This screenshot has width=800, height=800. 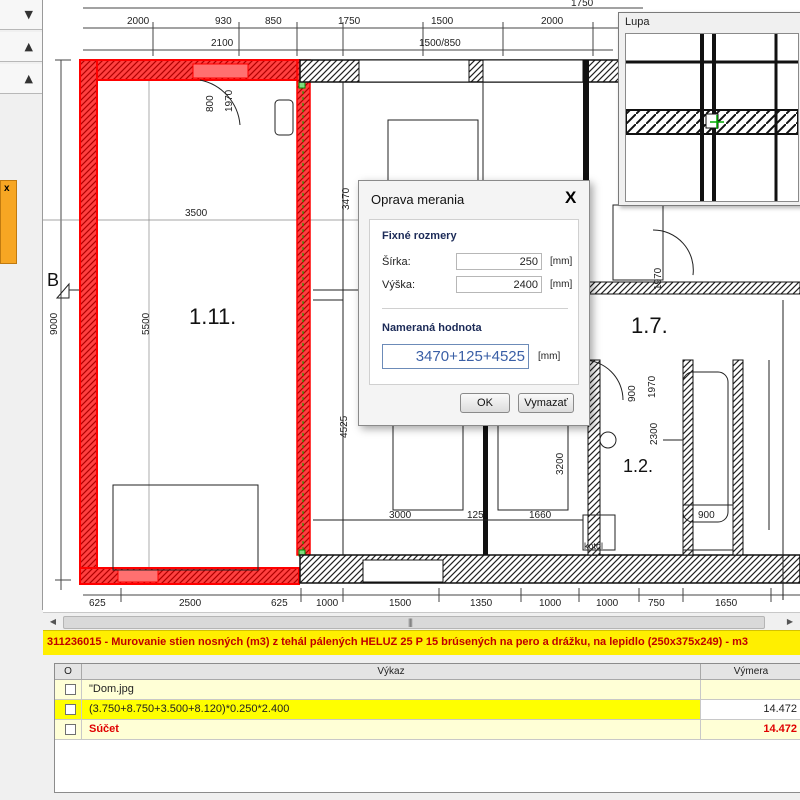 I want to click on section-label: B, so click(x=53, y=280).